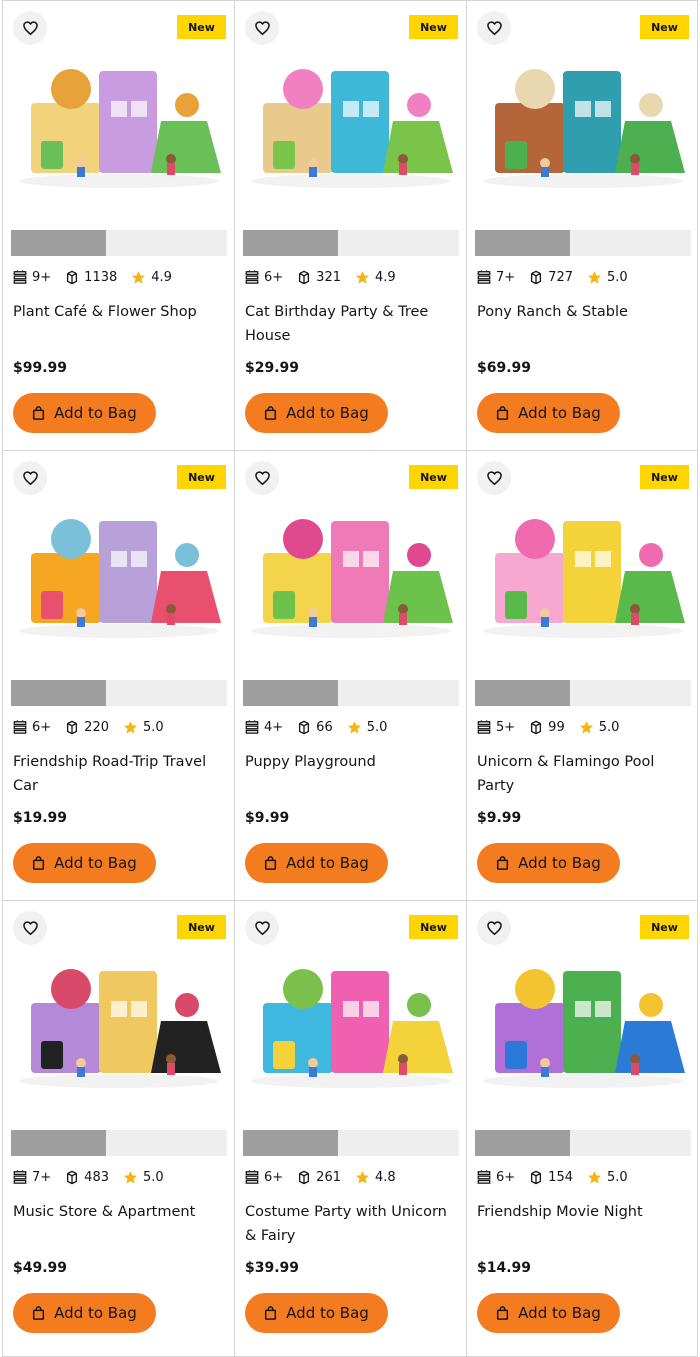 This screenshot has width=700, height=1357. I want to click on product-title-link: Friendship Movie Night, so click(584, 1212).